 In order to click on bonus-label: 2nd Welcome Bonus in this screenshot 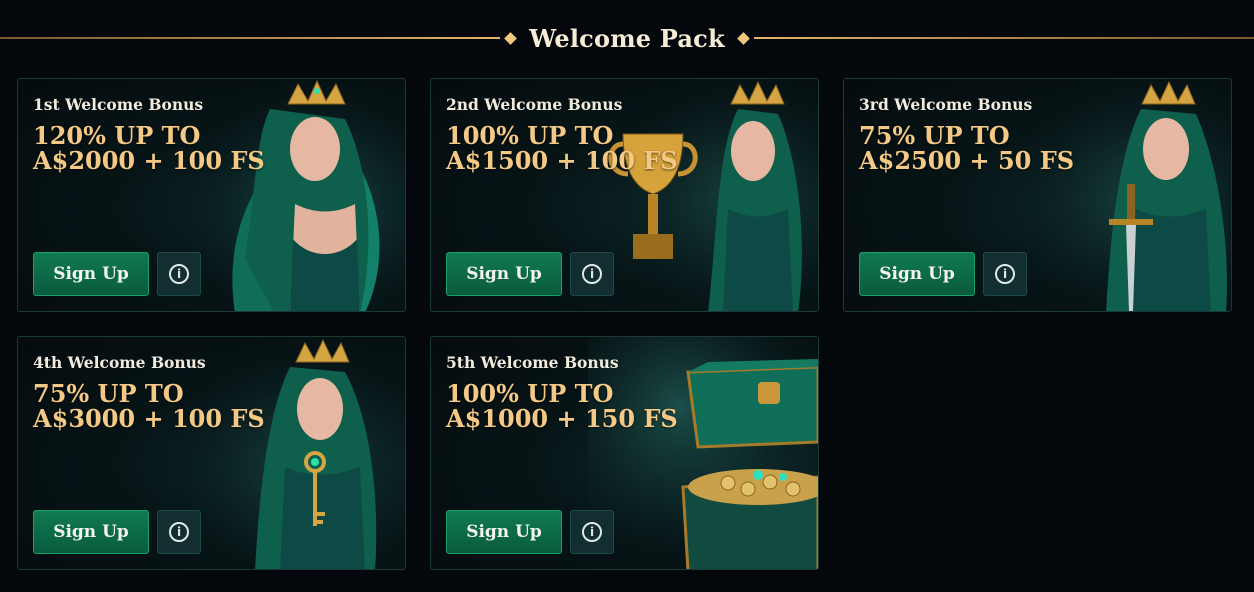, I will do `click(534, 104)`.